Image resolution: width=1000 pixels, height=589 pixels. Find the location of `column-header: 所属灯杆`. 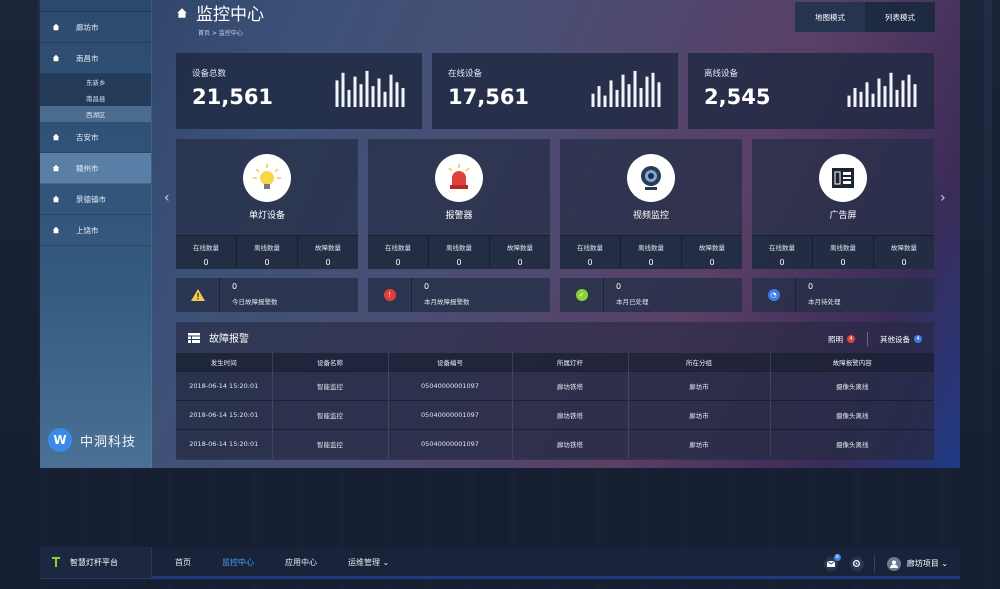

column-header: 所属灯杆 is located at coordinates (570, 362).